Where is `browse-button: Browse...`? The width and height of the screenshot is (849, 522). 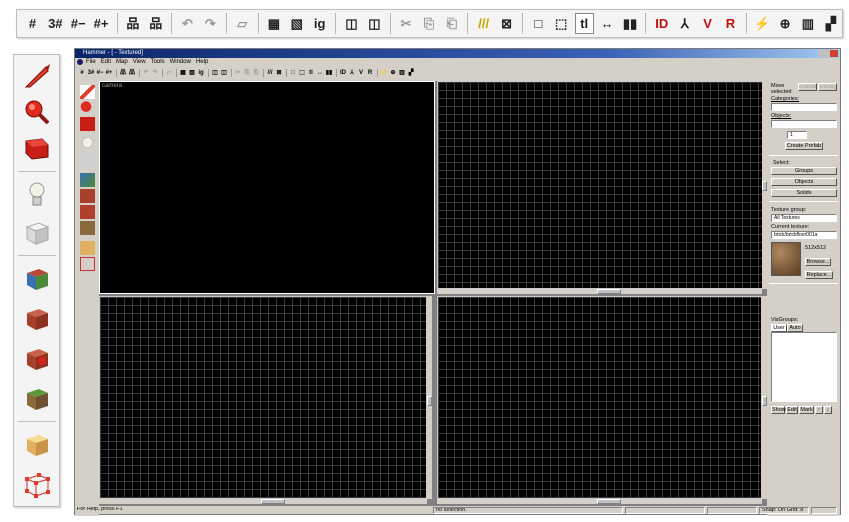 browse-button: Browse... is located at coordinates (818, 262).